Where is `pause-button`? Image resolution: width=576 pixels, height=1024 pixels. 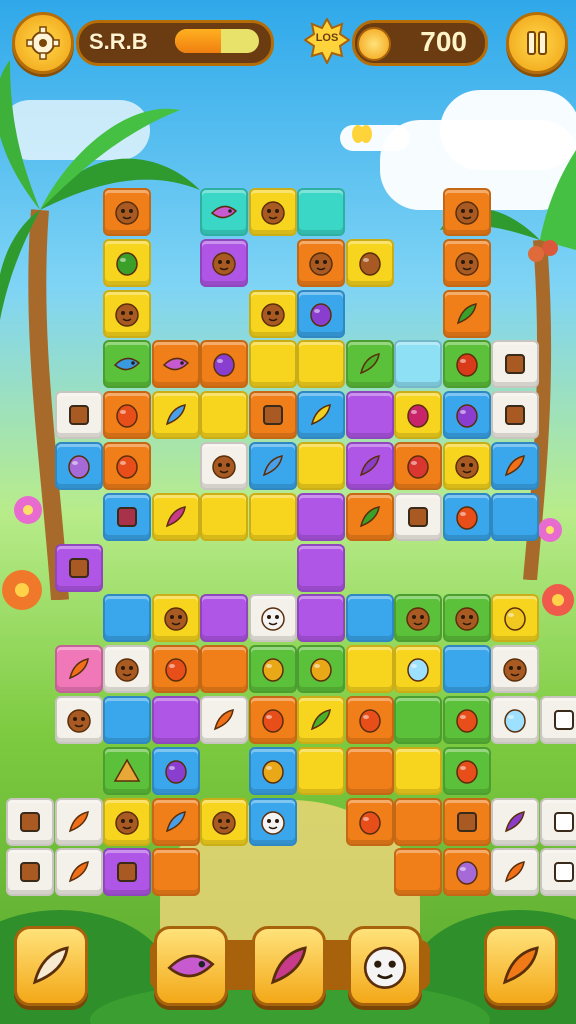
pause-button is located at coordinates (537, 43).